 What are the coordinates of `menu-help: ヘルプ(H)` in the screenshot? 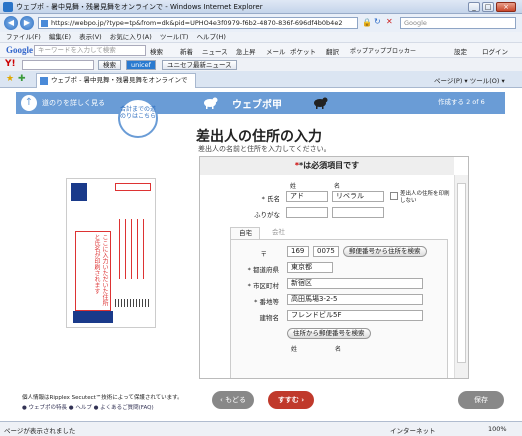 It's located at (211, 37).